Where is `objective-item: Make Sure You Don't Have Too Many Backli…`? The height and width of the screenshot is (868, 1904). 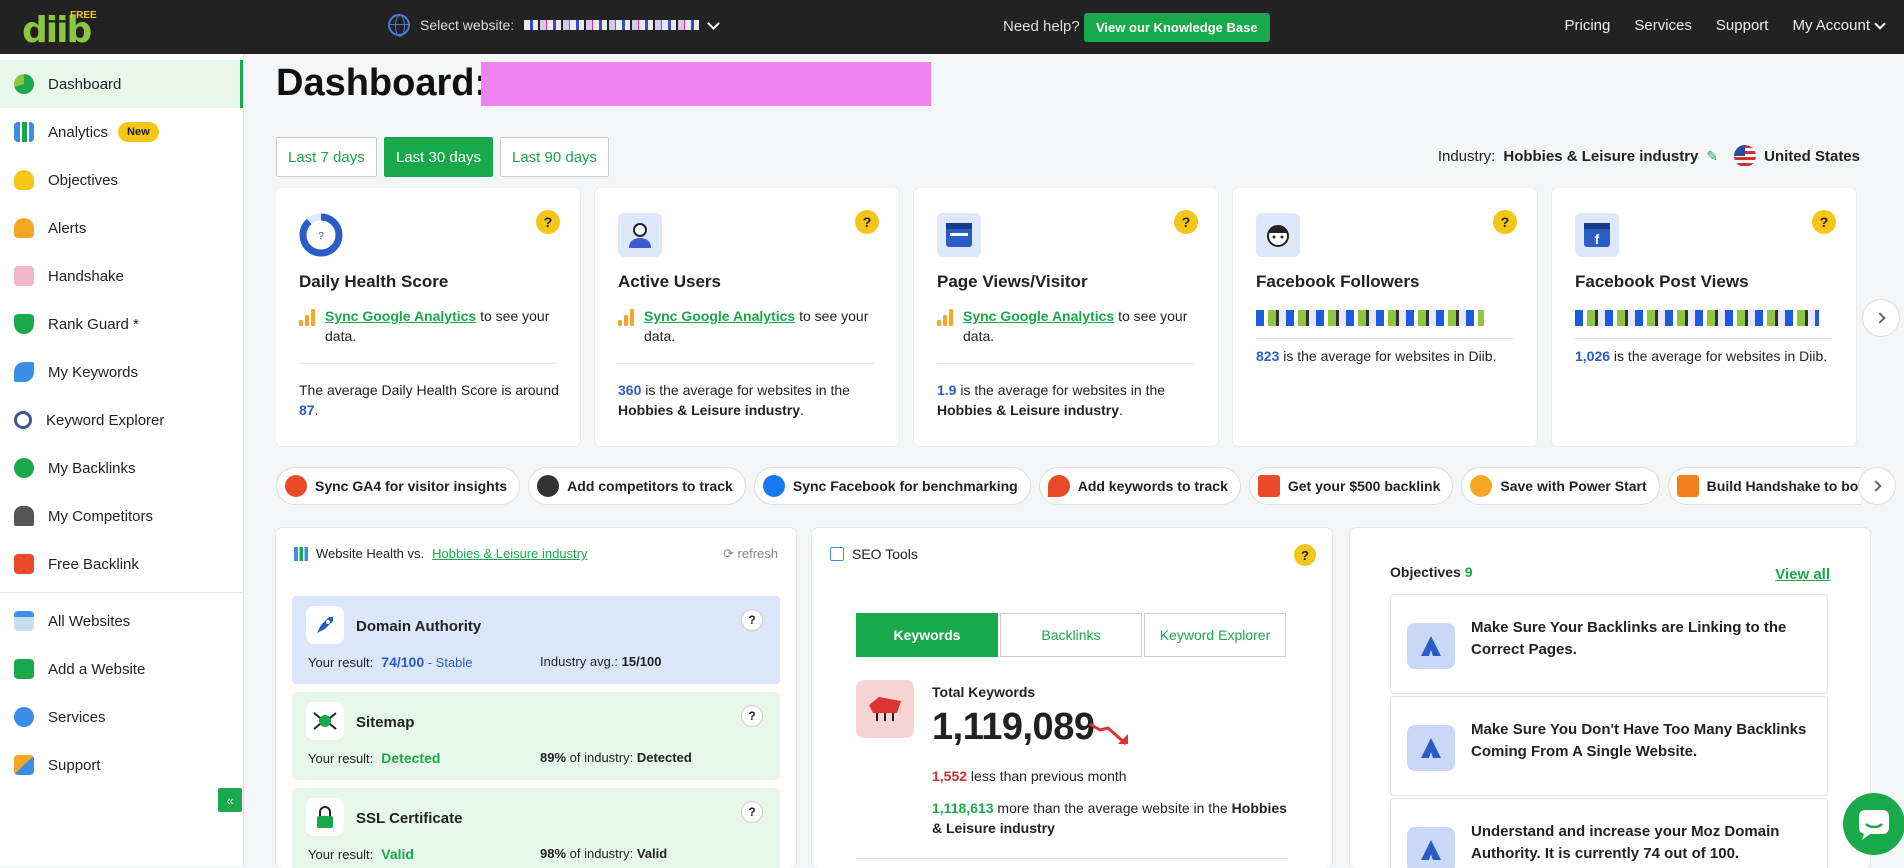
objective-item: Make Sure You Don't Have Too Many Backli… is located at coordinates (1609, 746).